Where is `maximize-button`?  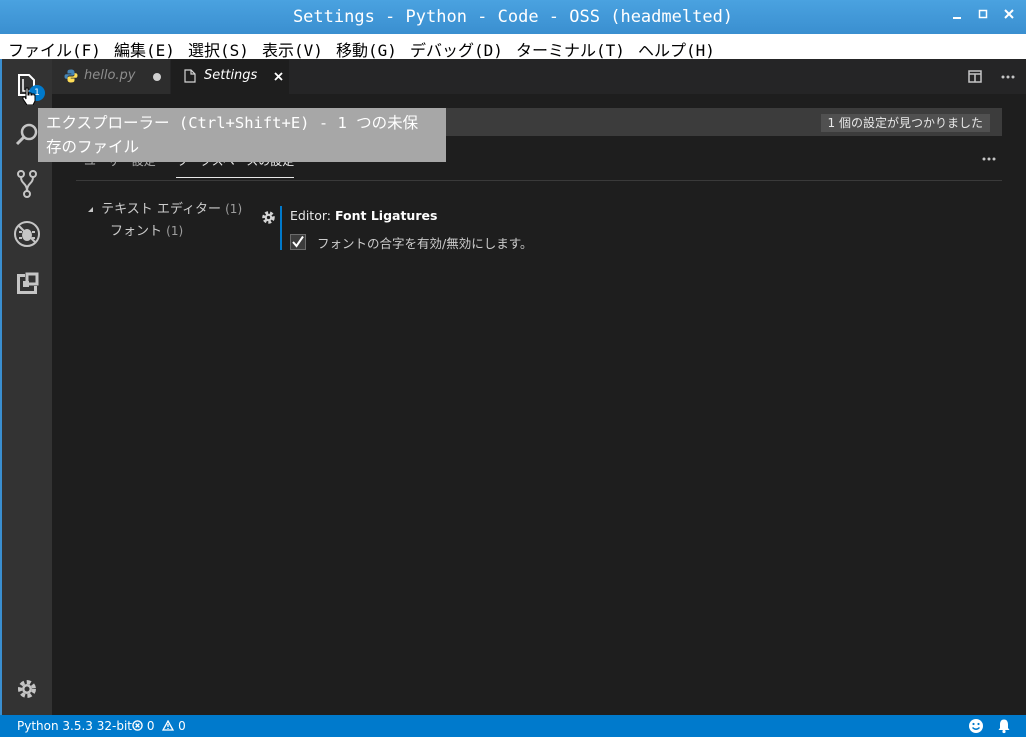 maximize-button is located at coordinates (983, 17).